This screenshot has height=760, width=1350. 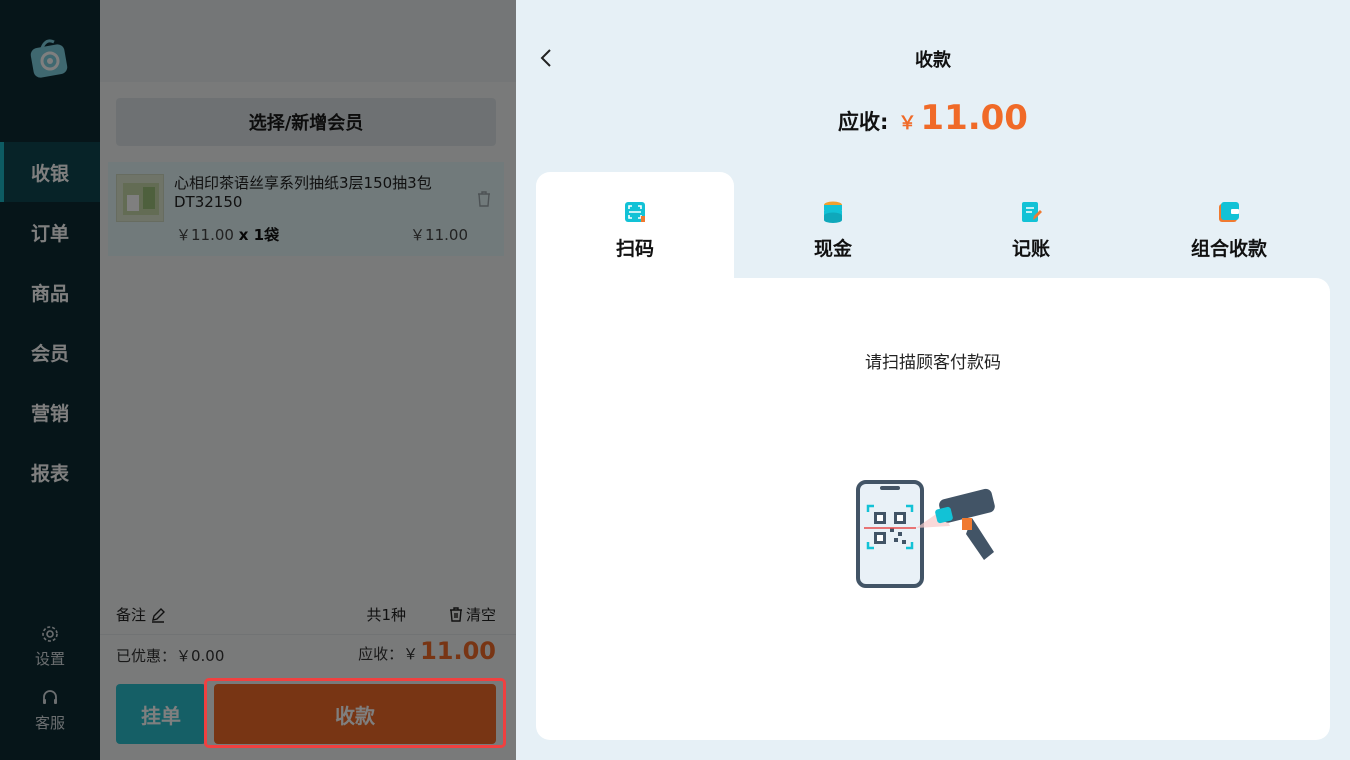 I want to click on order-header-area, so click(x=308, y=41).